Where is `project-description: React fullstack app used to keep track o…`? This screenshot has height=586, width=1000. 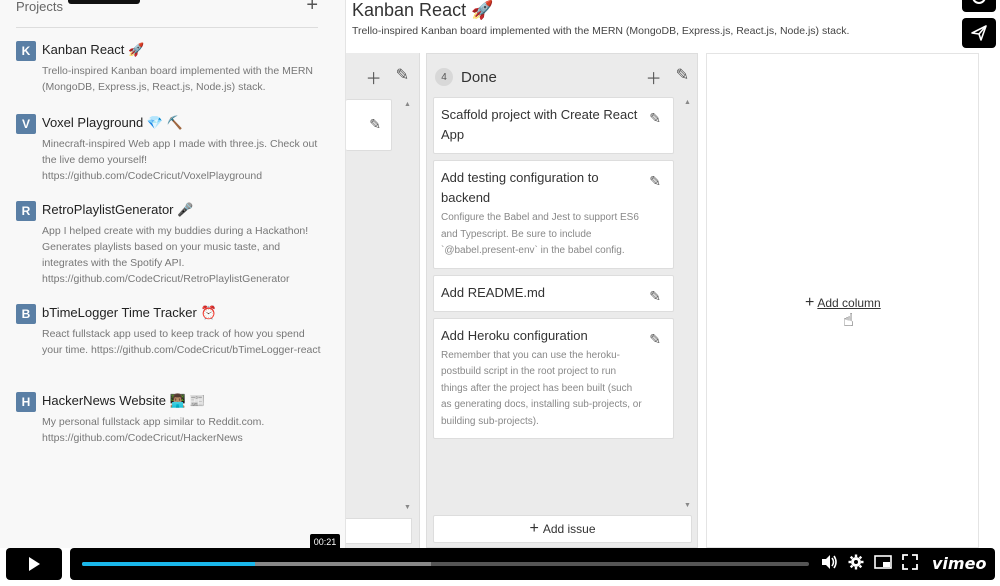 project-description: React fullstack app used to keep track o… is located at coordinates (181, 342).